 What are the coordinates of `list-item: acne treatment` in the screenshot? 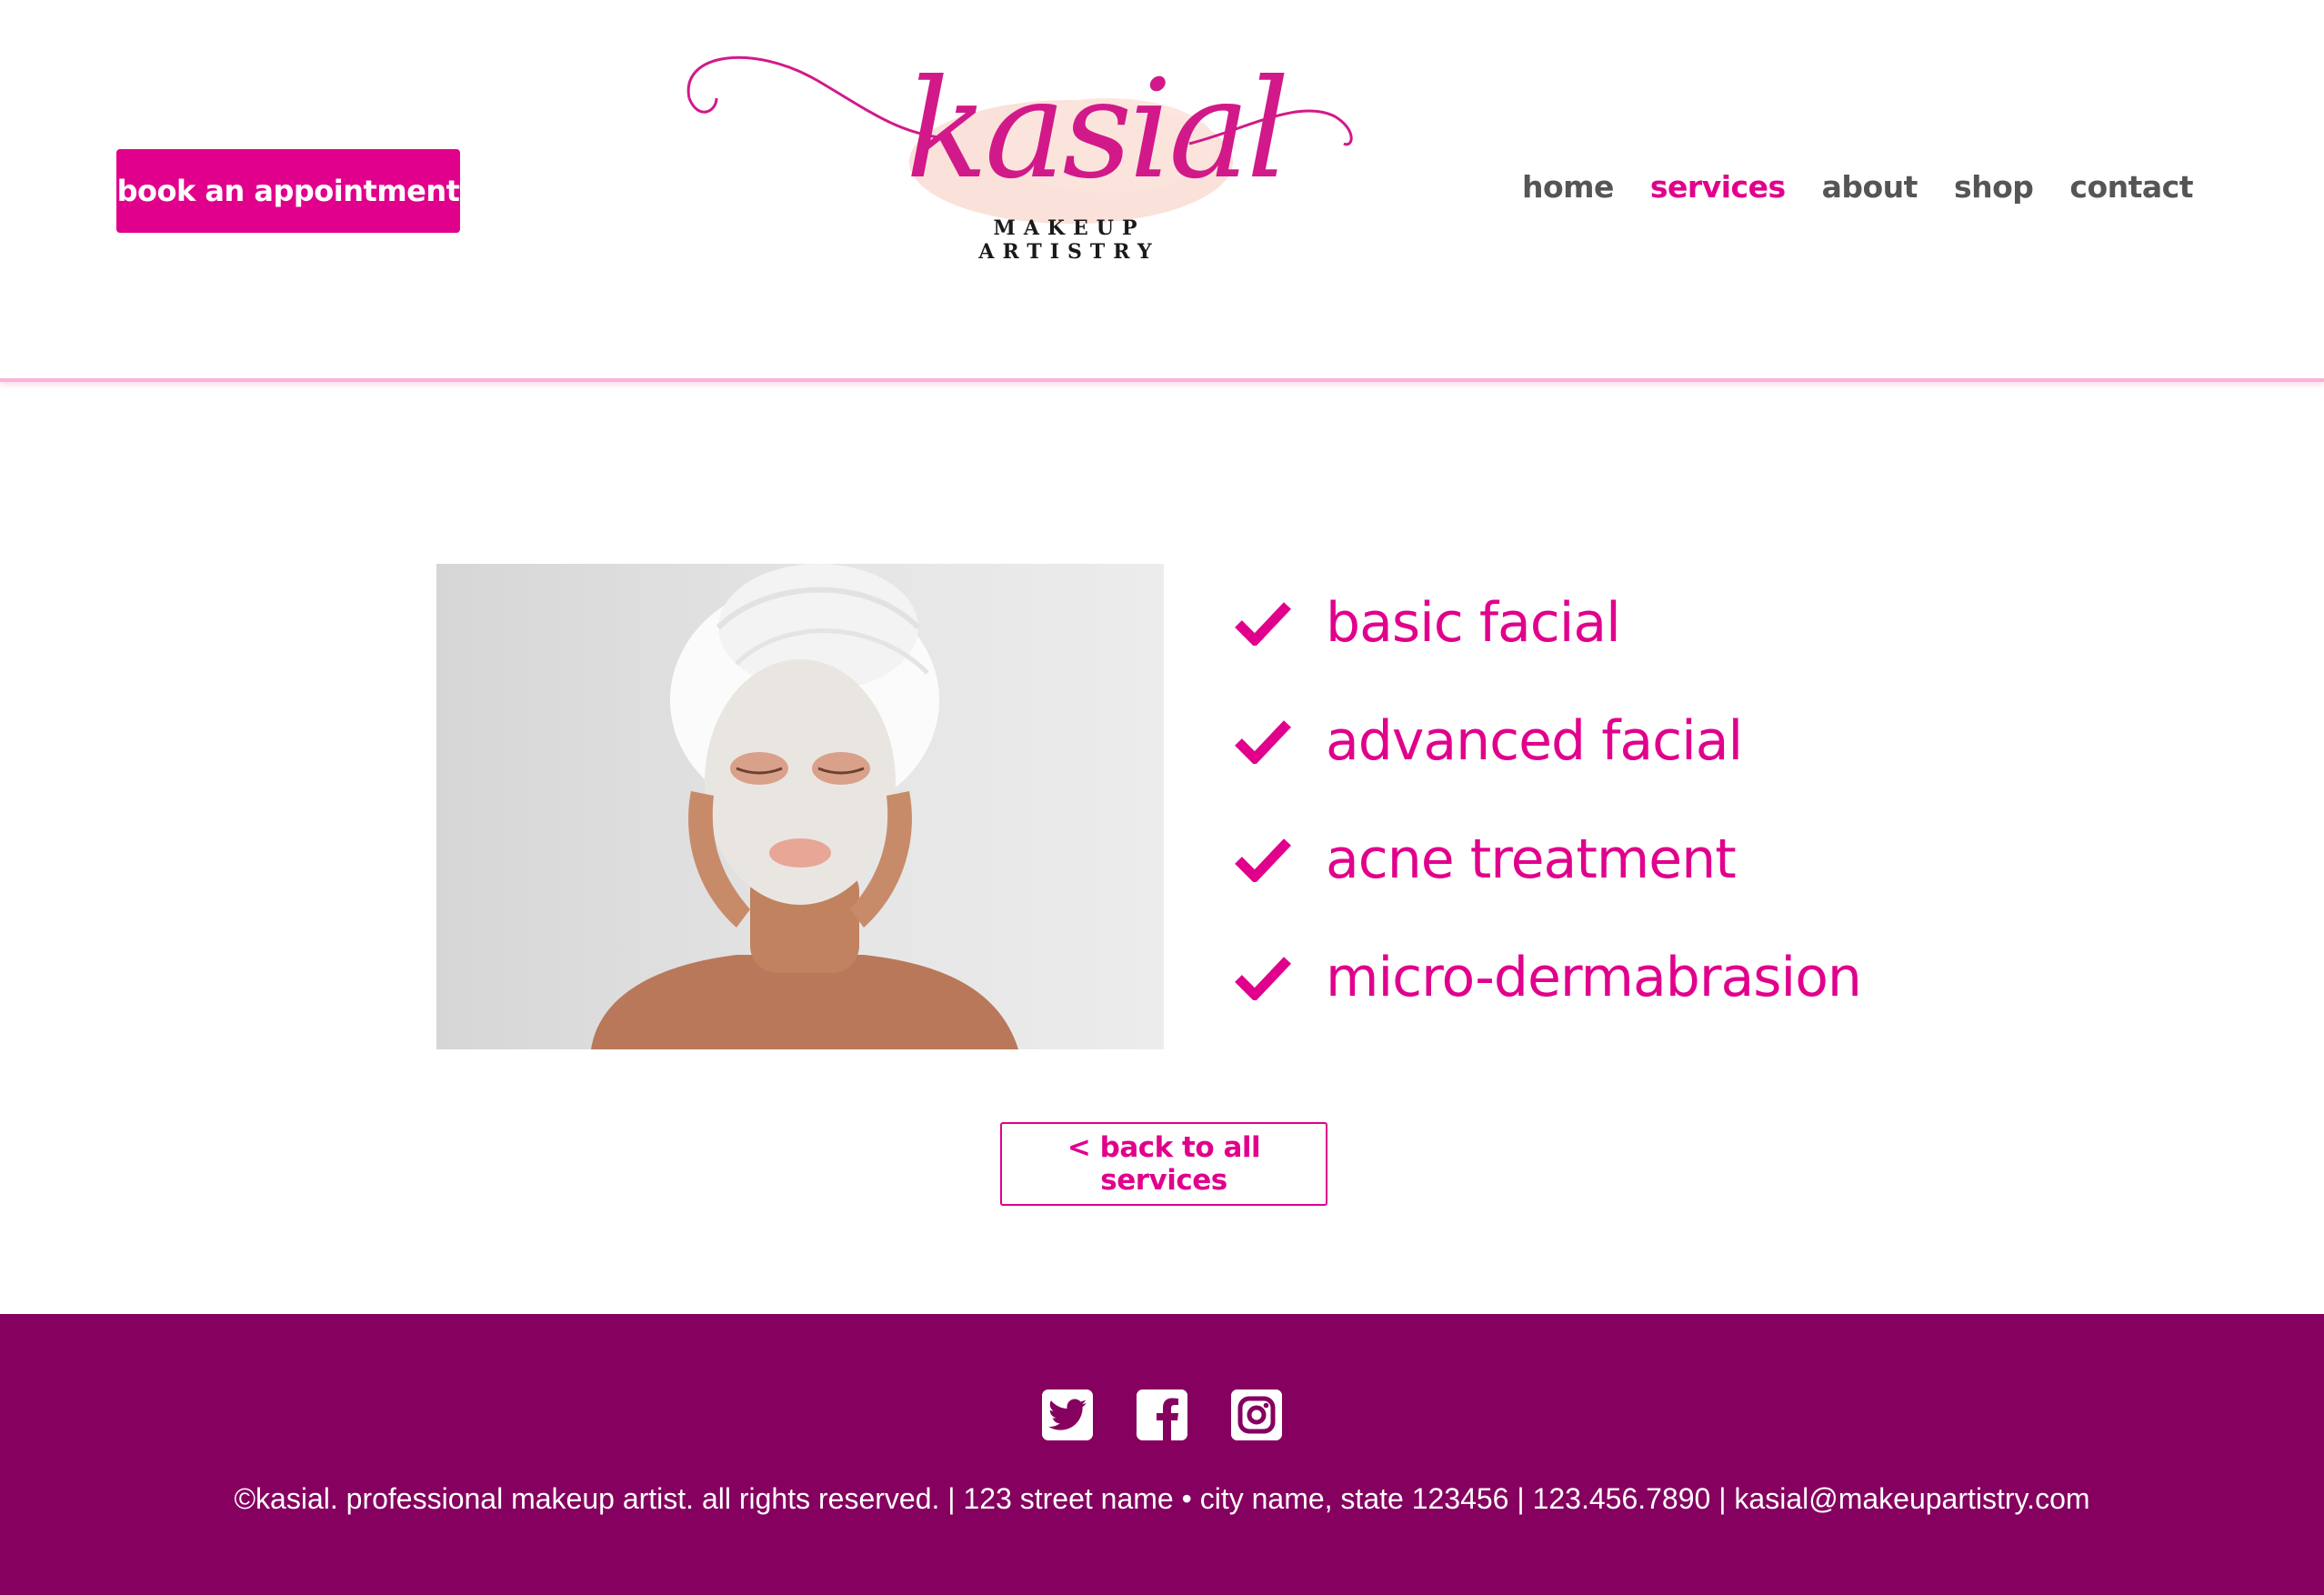 It's located at (1644, 859).